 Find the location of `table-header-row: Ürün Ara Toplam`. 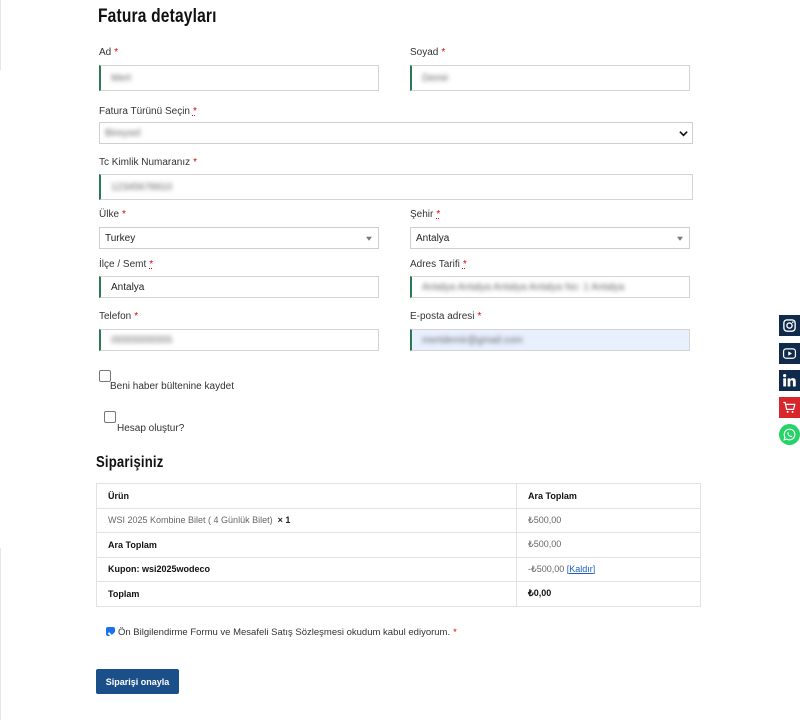

table-header-row: Ürün Ara Toplam is located at coordinates (398, 496).